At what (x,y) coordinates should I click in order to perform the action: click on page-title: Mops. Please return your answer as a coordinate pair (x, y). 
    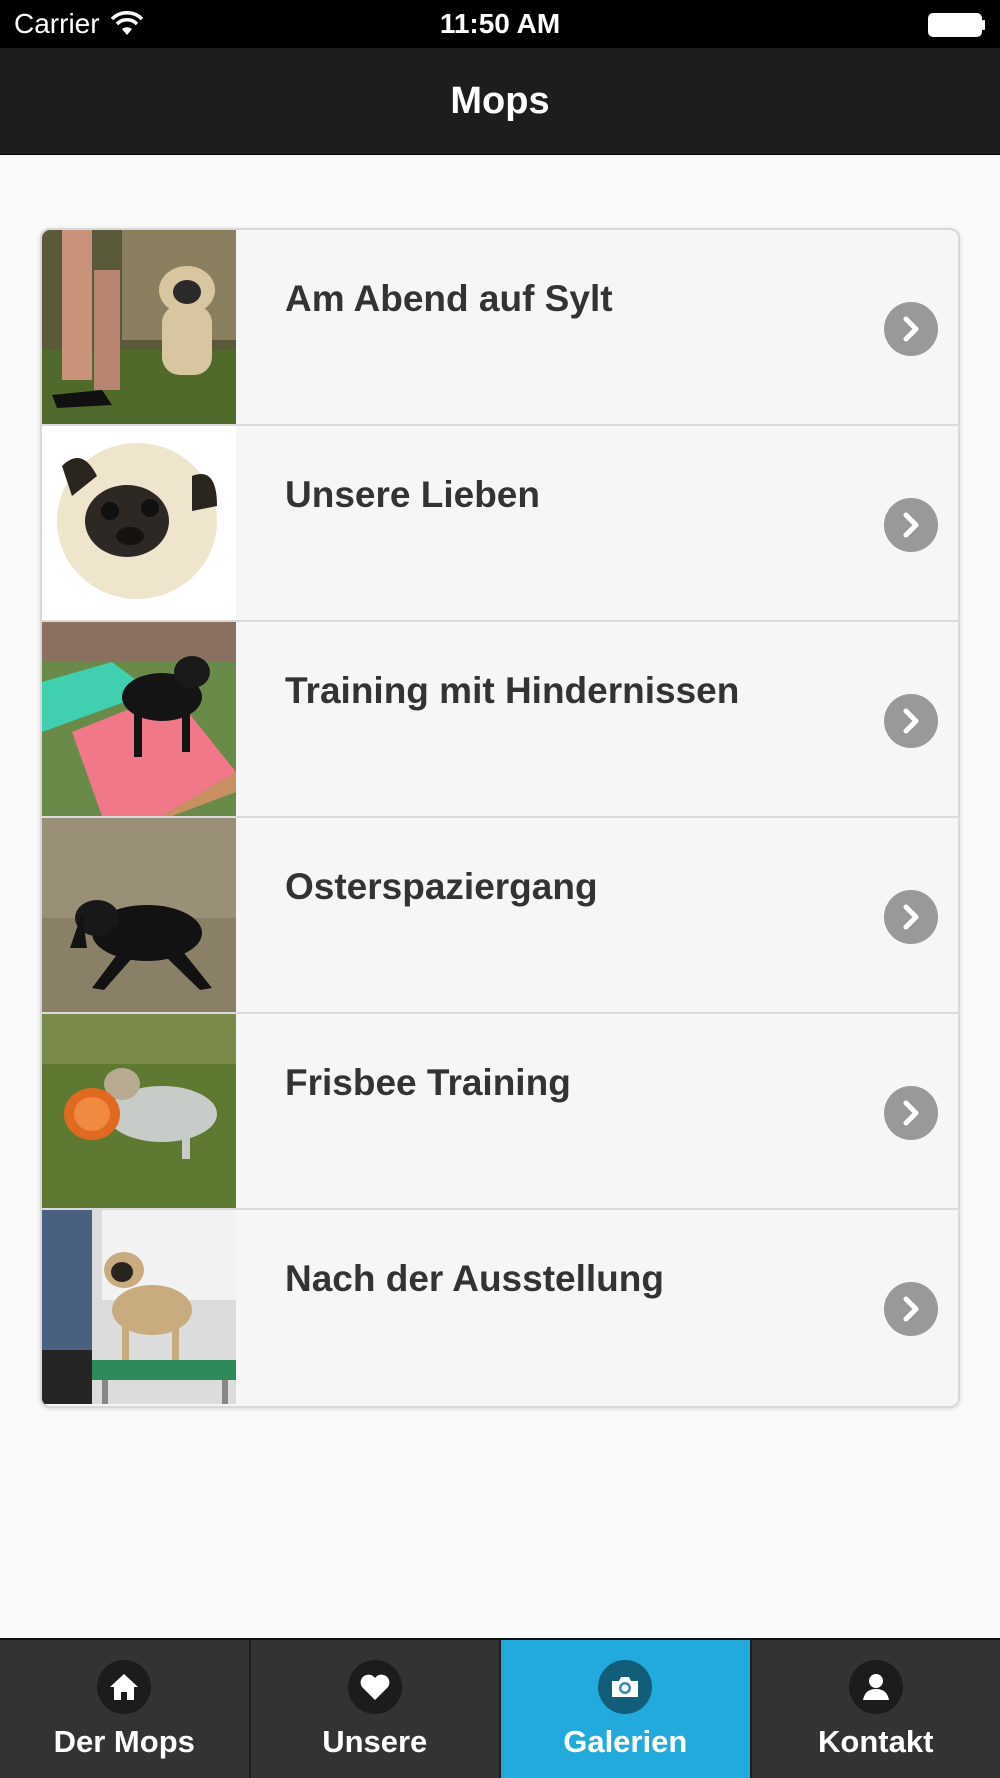
    Looking at the image, I should click on (500, 100).